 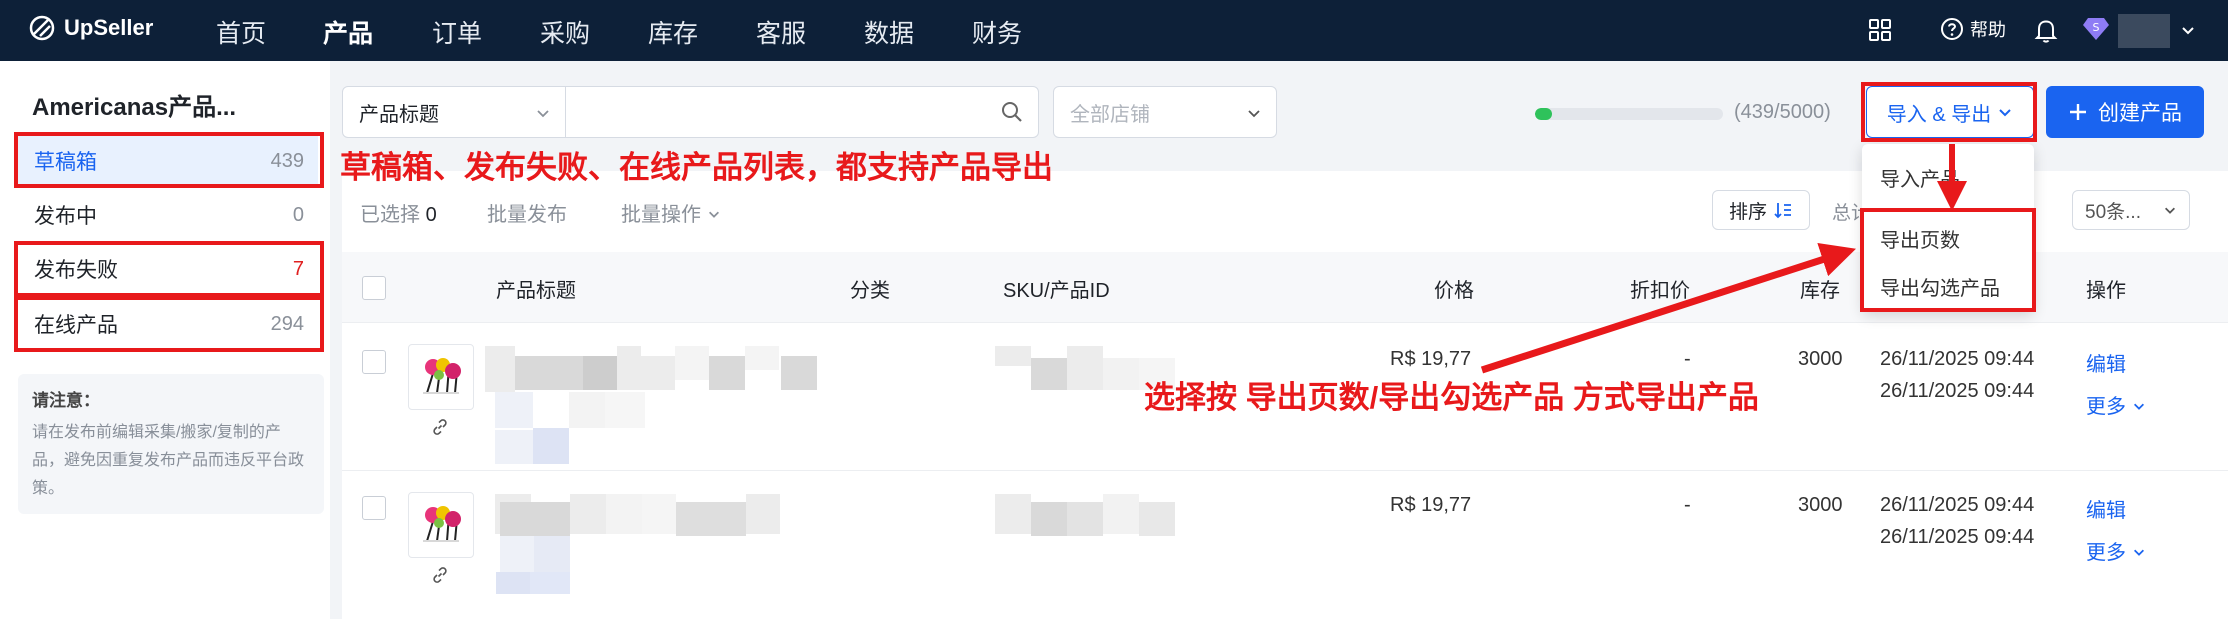 I want to click on annotation-text-middle: 选择按 导出页数/导出勾选产品 方式导出产品, so click(x=1451, y=397).